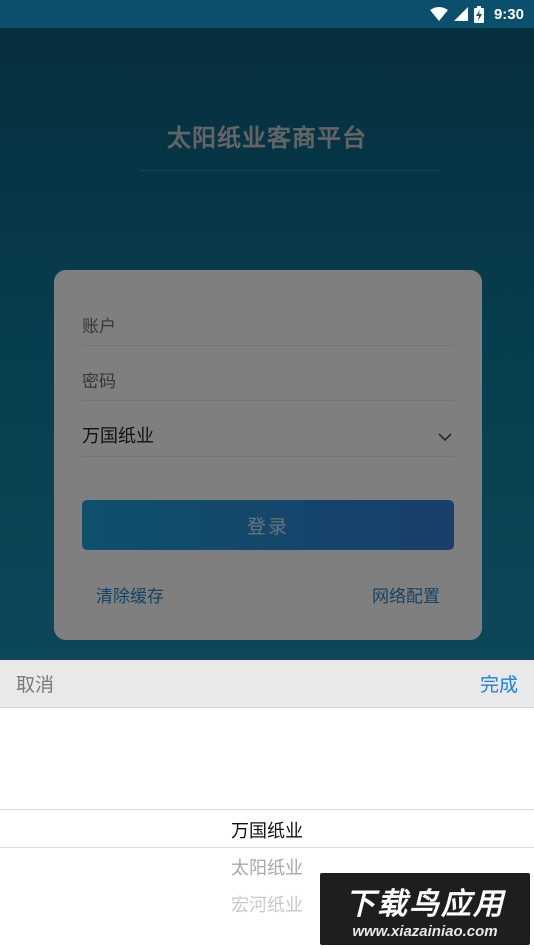 Image resolution: width=534 pixels, height=950 pixels. Describe the element at coordinates (460, 14) in the screenshot. I see `signal-icon` at that location.